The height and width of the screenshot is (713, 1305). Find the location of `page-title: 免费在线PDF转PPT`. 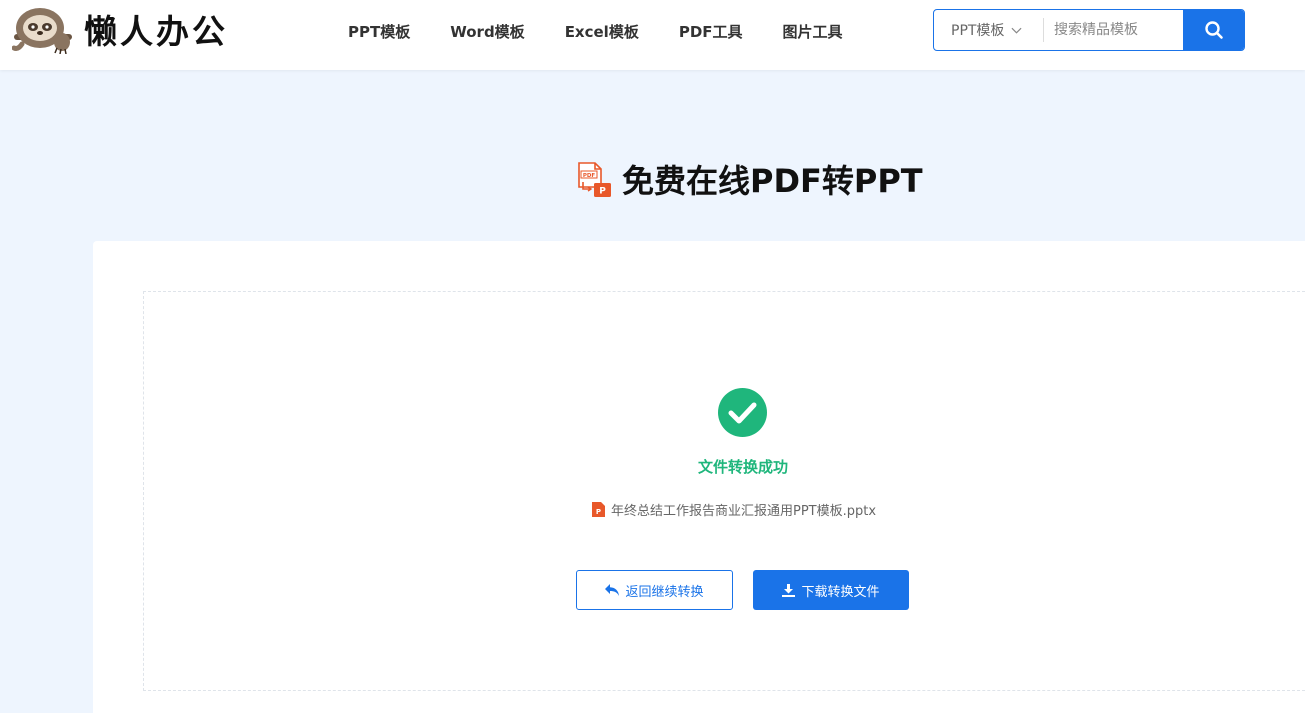

page-title: 免费在线PDF转PPT is located at coordinates (772, 181).